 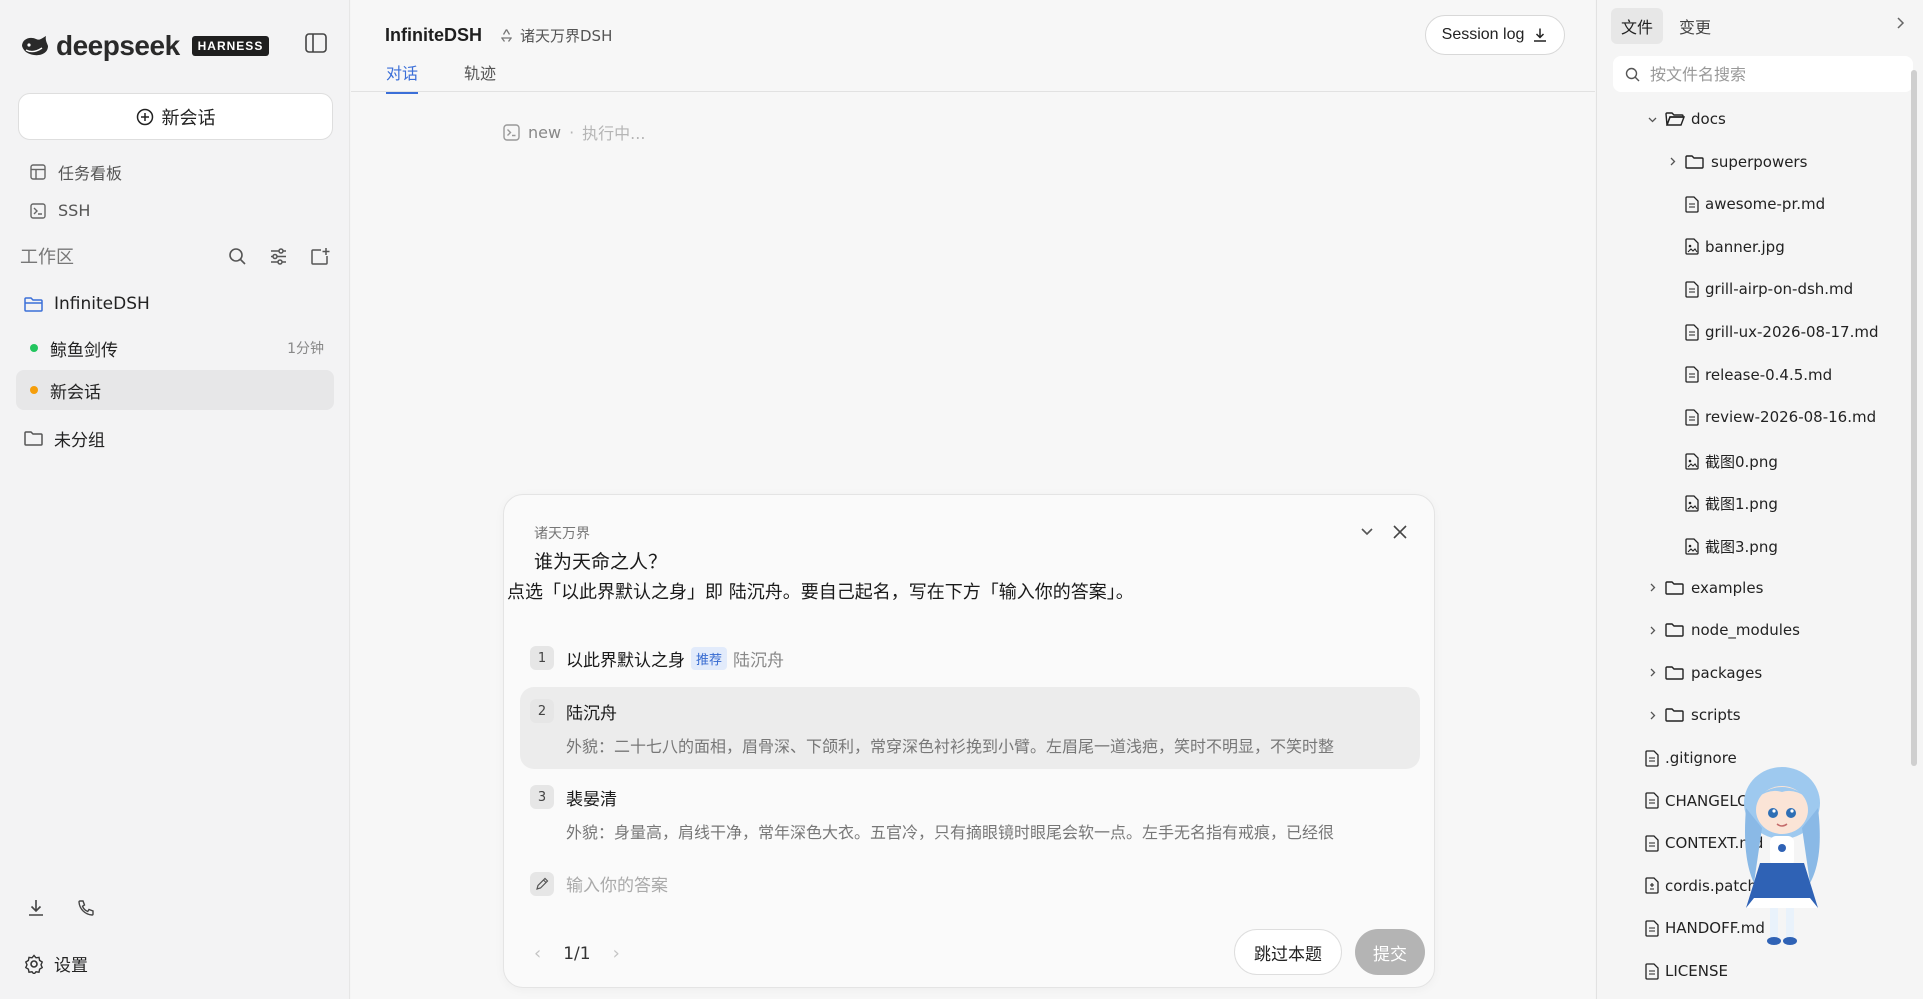 I want to click on tree-item-label: review-2026-08-16.md, so click(x=1791, y=417).